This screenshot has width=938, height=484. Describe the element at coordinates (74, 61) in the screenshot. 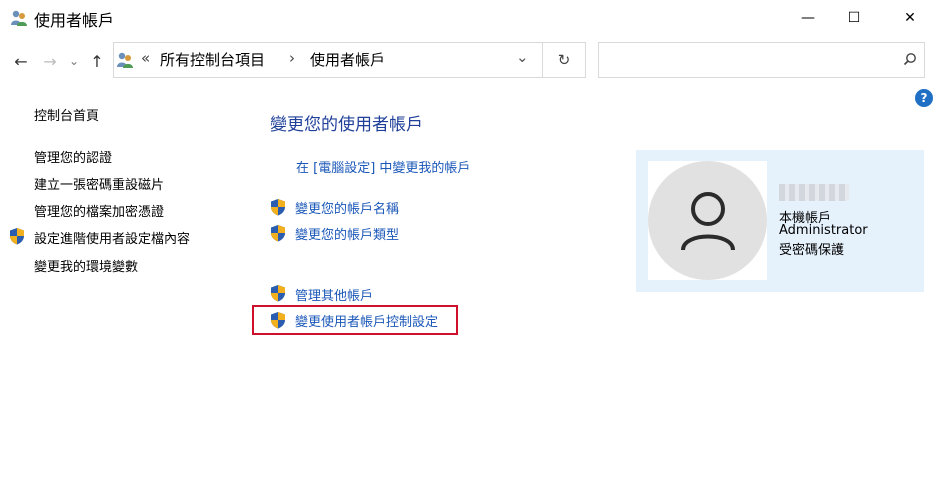

I see `recent-locations-button: ⌄` at that location.